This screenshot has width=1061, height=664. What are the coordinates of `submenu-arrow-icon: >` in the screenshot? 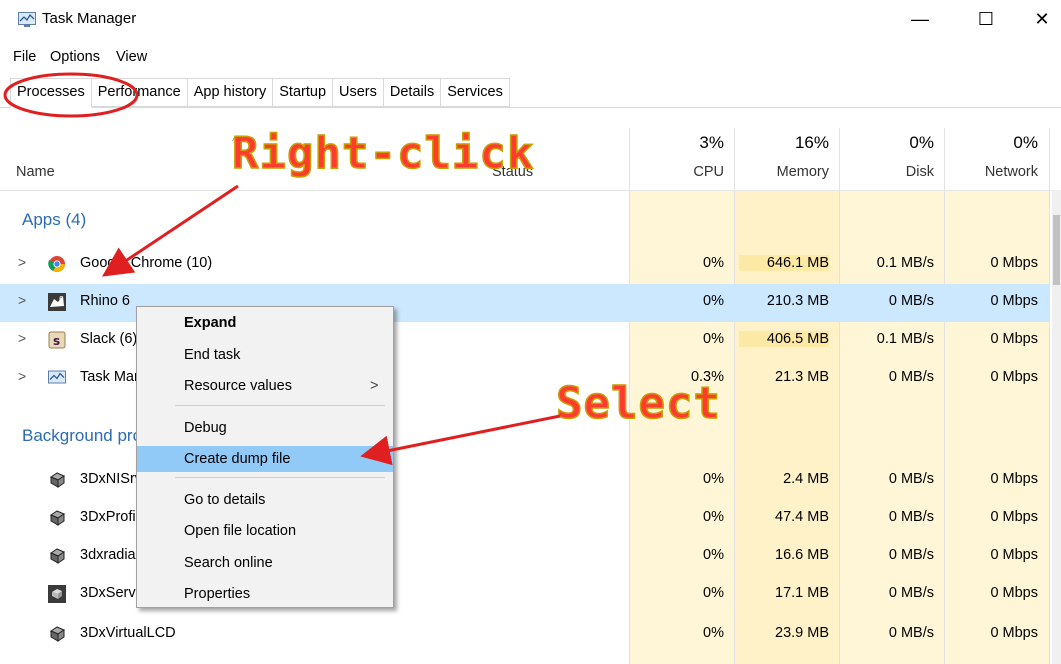 It's located at (374, 386).